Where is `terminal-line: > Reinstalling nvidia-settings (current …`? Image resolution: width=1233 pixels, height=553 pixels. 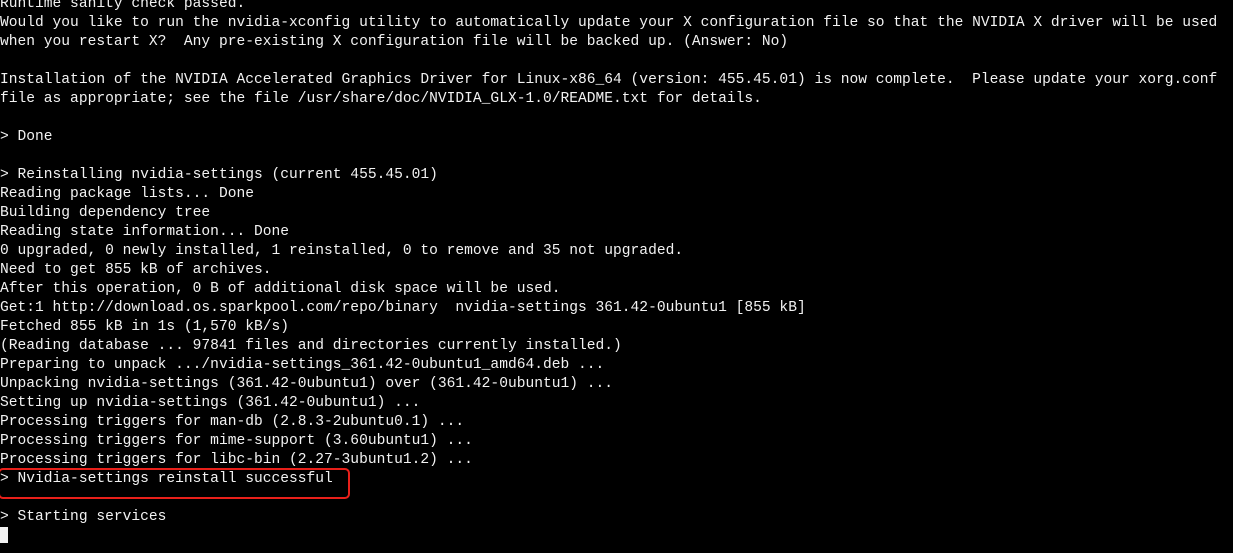 terminal-line: > Reinstalling nvidia-settings (current … is located at coordinates (219, 175).